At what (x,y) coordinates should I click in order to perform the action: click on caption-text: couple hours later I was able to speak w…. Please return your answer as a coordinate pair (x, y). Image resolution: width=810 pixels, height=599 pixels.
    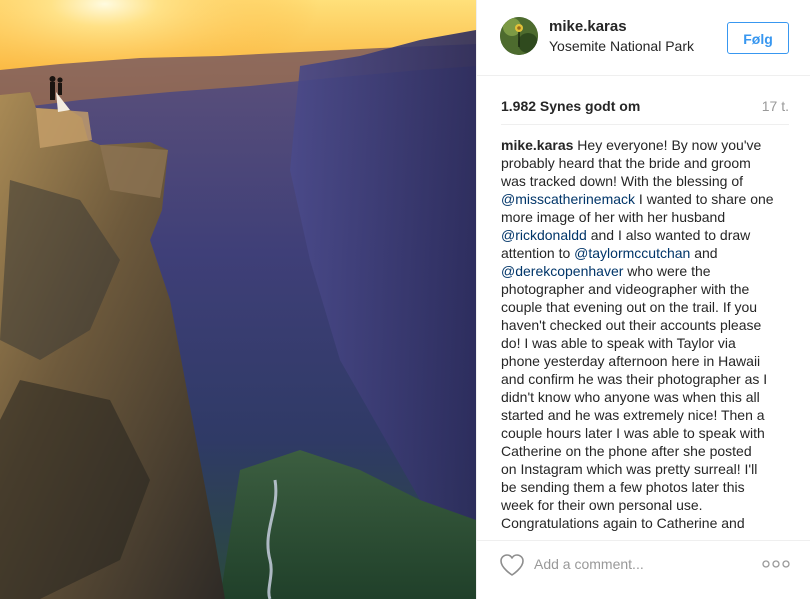
    Looking at the image, I should click on (633, 433).